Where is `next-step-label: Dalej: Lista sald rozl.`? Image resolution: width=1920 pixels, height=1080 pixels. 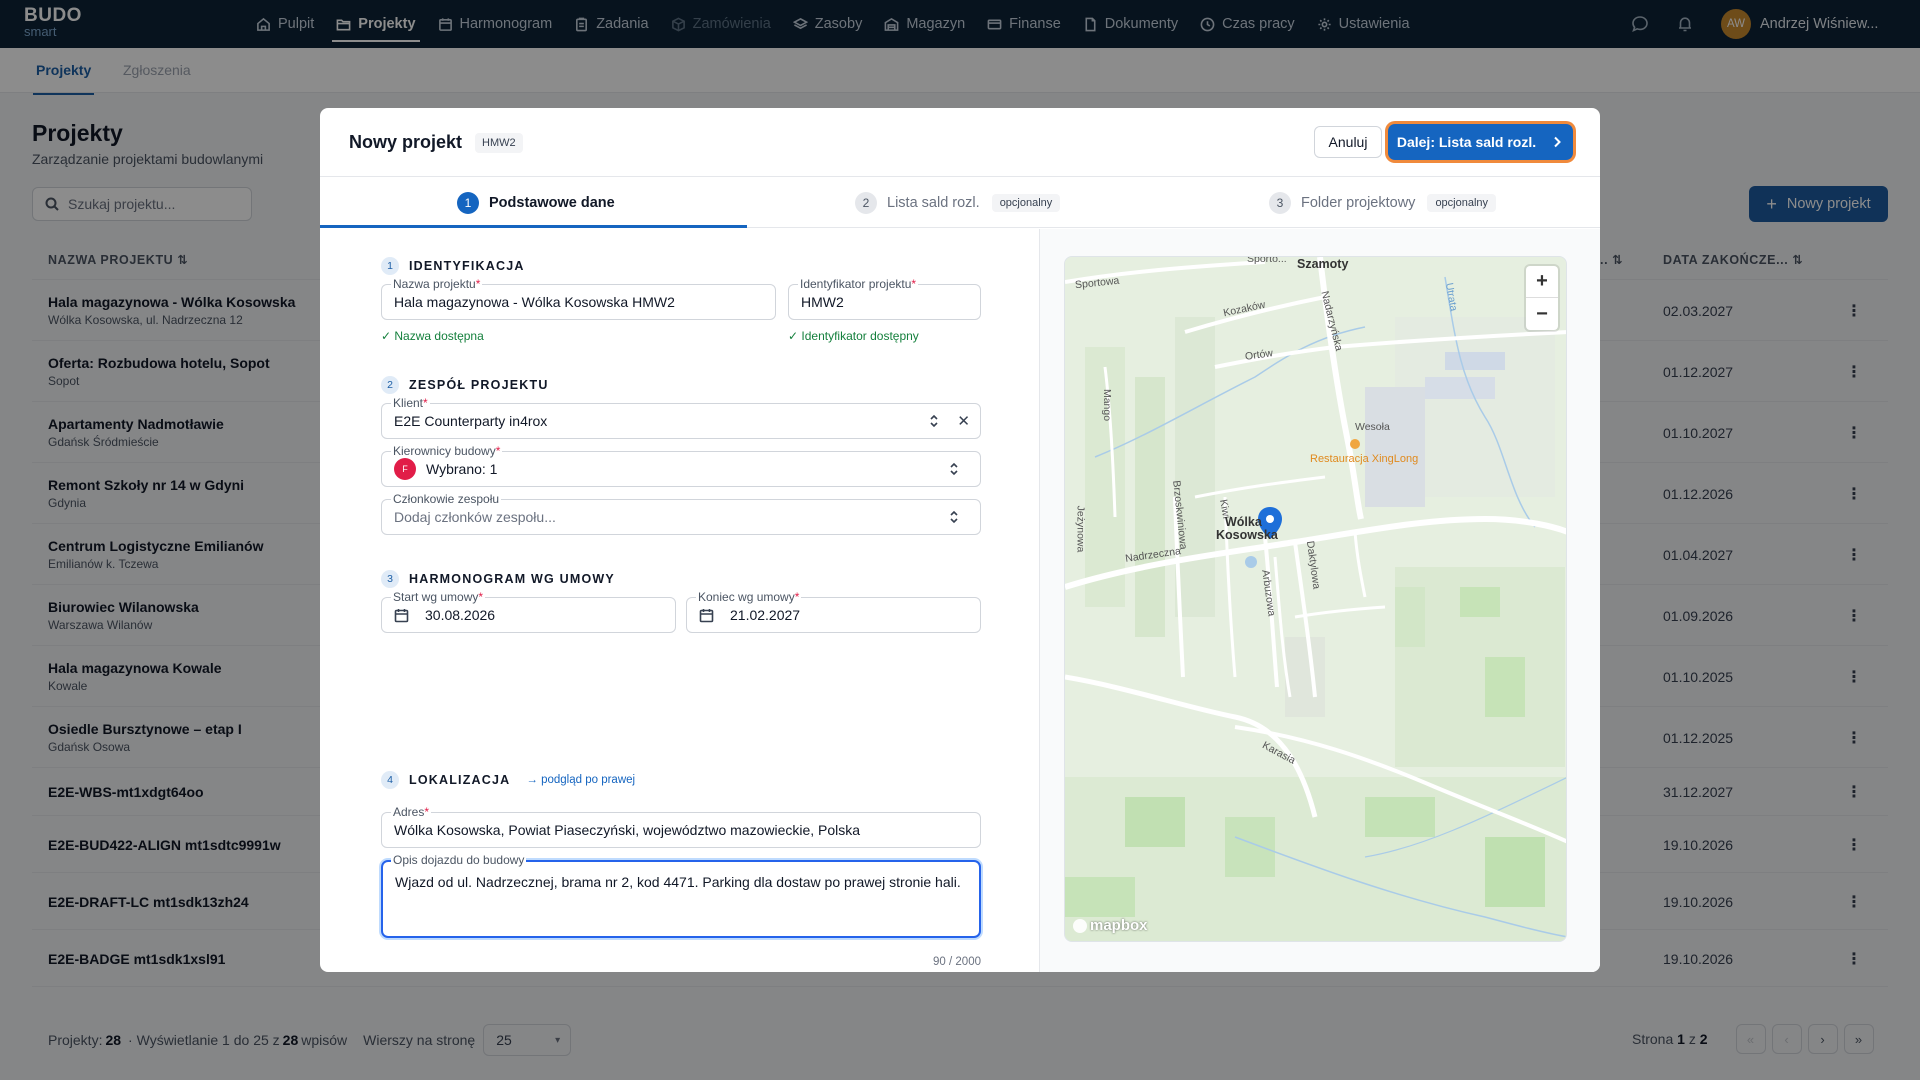
next-step-label: Dalej: Lista sald rozl. is located at coordinates (1466, 142).